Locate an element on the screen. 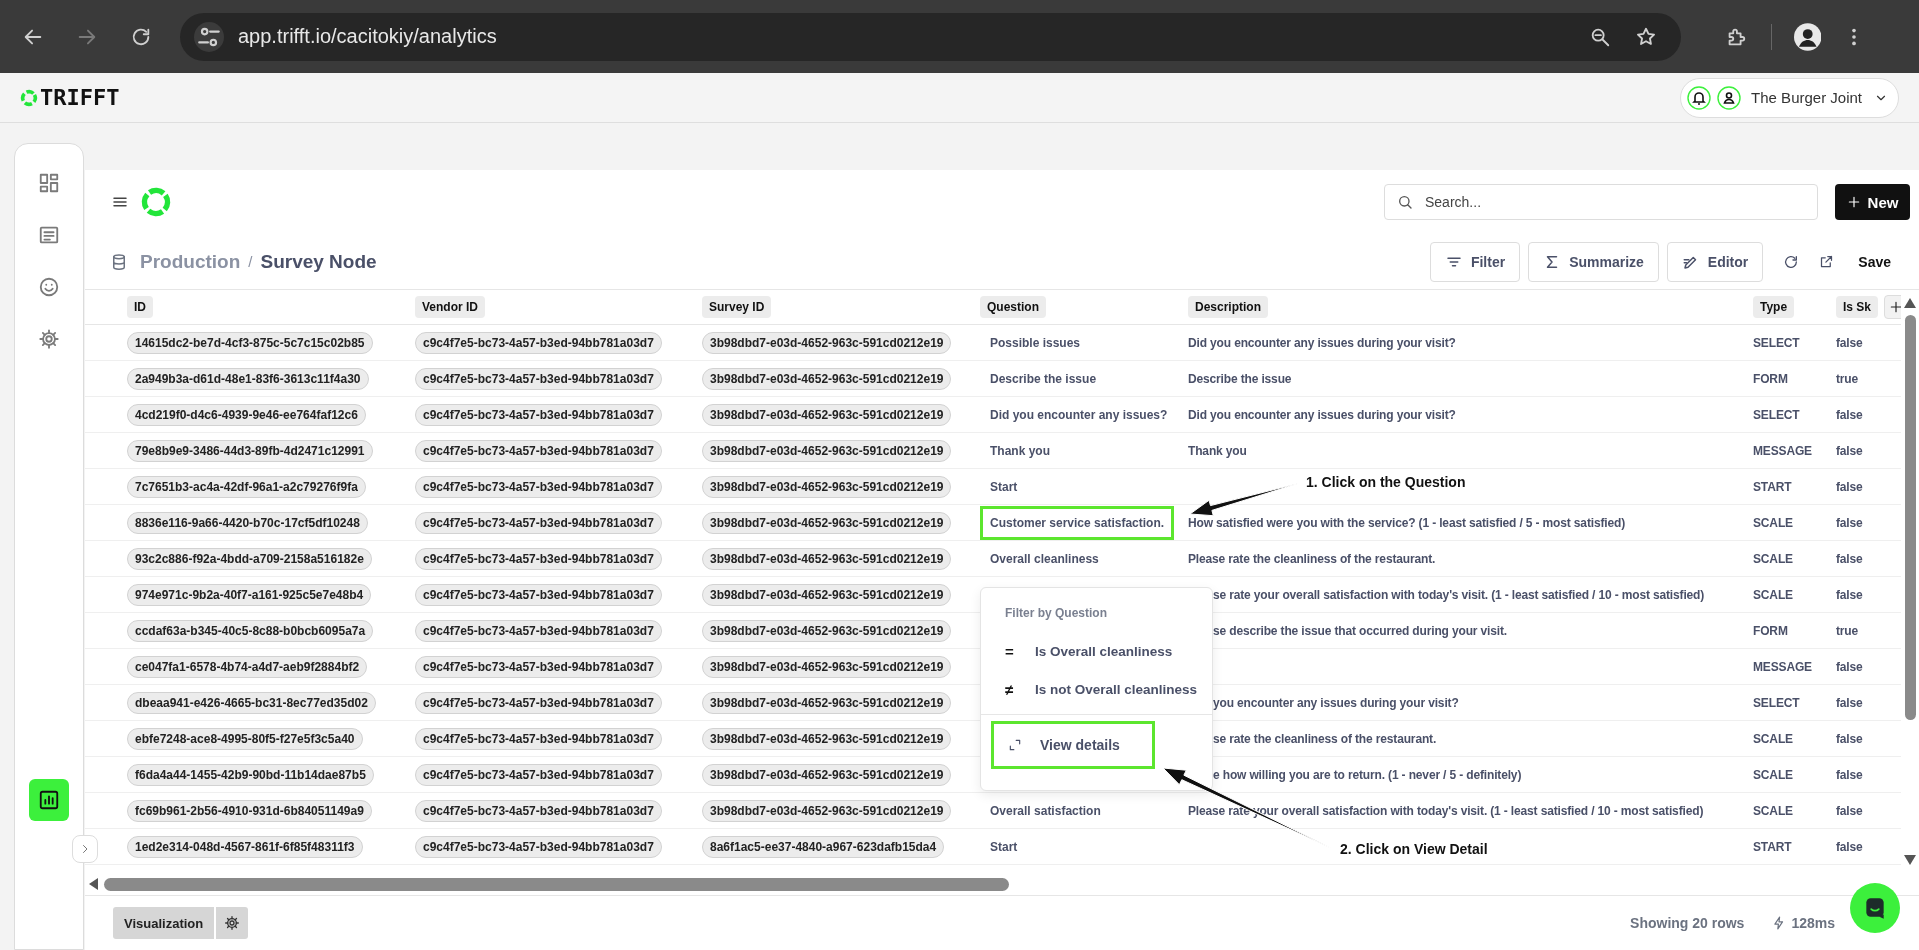  menu-item: View details is located at coordinates (1073, 745).